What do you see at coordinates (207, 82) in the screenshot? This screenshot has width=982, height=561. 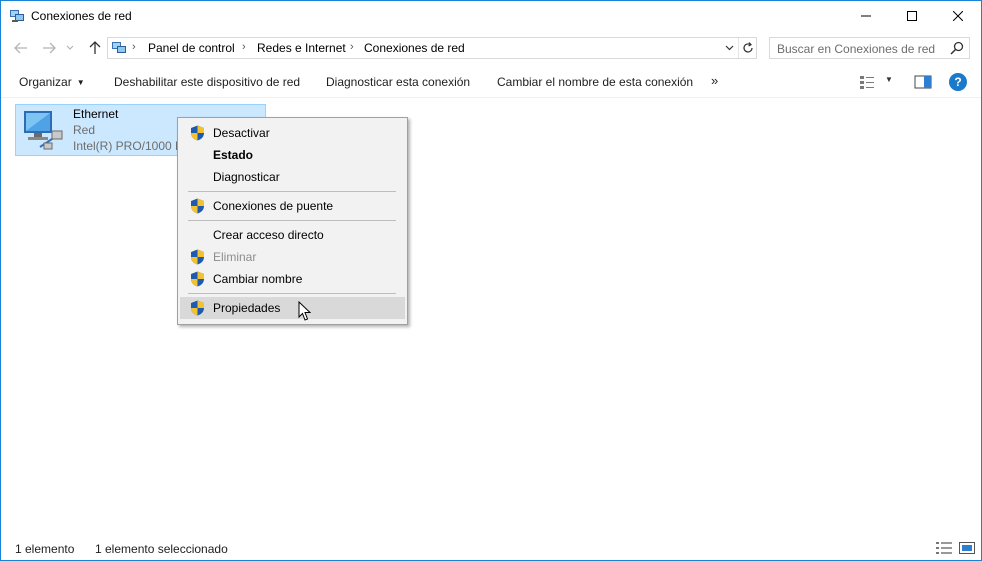 I see `disable-device-button: Deshabilitar este dispositivo de red` at bounding box center [207, 82].